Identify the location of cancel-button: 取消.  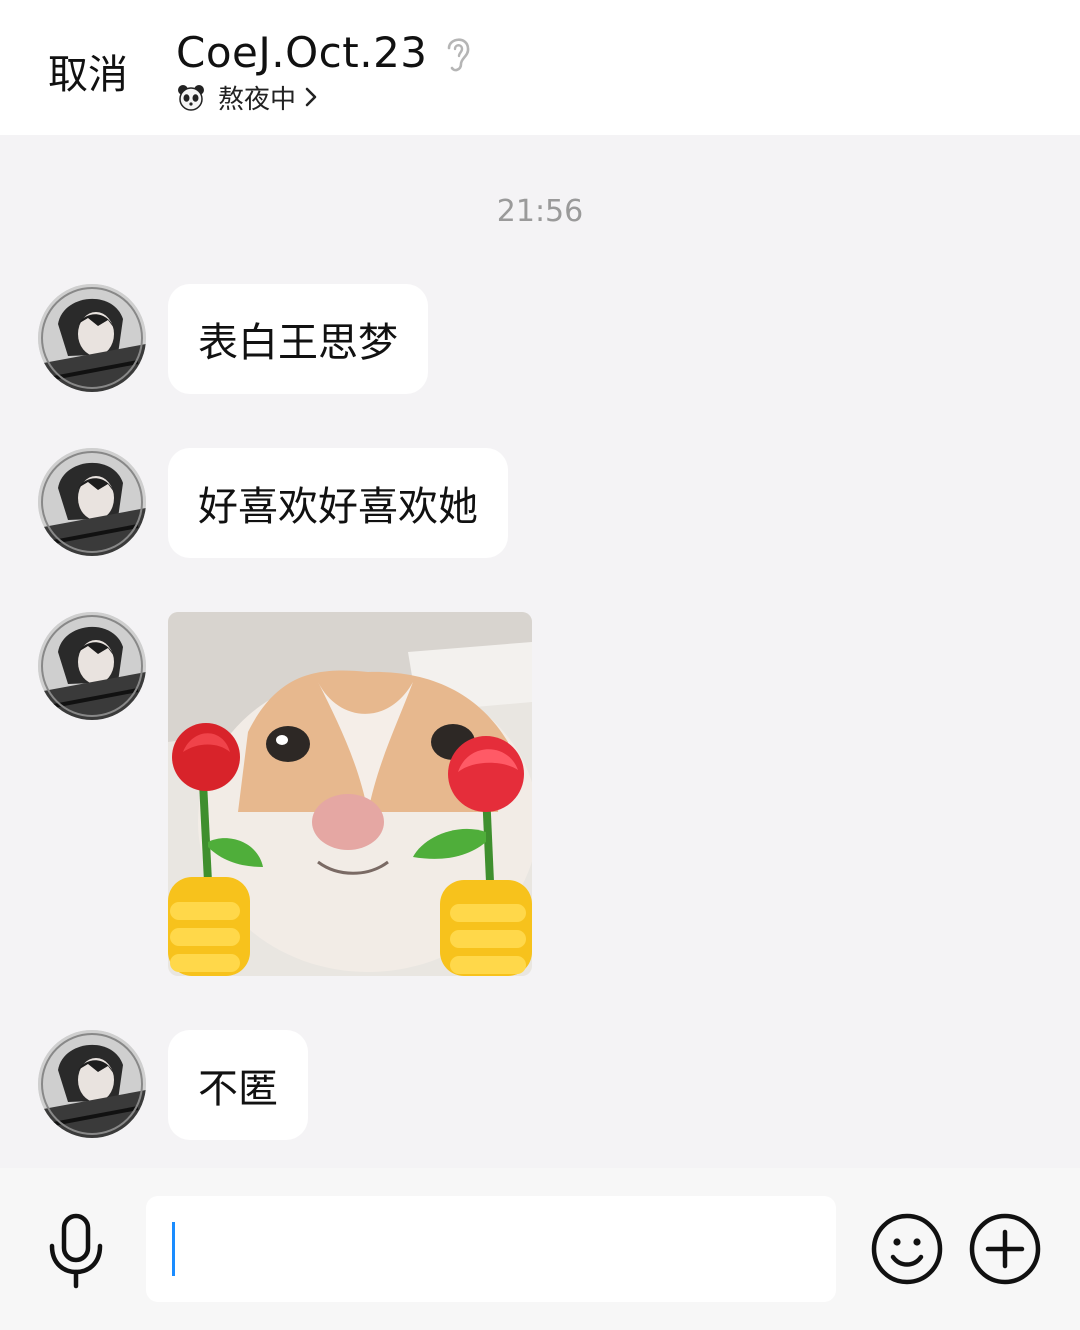
(88, 71).